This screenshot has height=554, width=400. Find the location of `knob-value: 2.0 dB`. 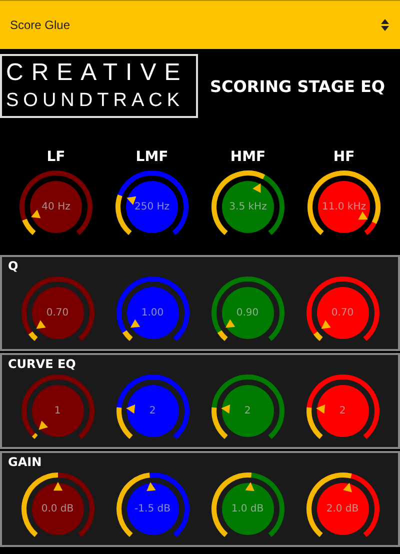

knob-value: 2.0 dB is located at coordinates (342, 509).